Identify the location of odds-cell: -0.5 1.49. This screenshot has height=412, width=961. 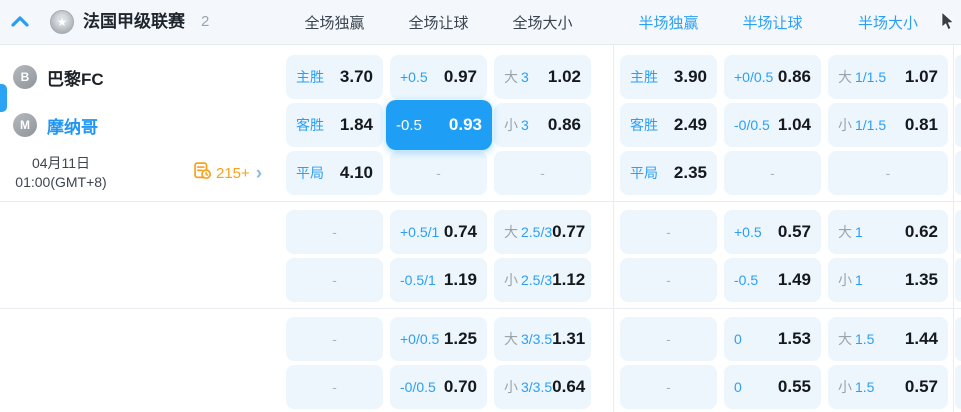
(772, 280).